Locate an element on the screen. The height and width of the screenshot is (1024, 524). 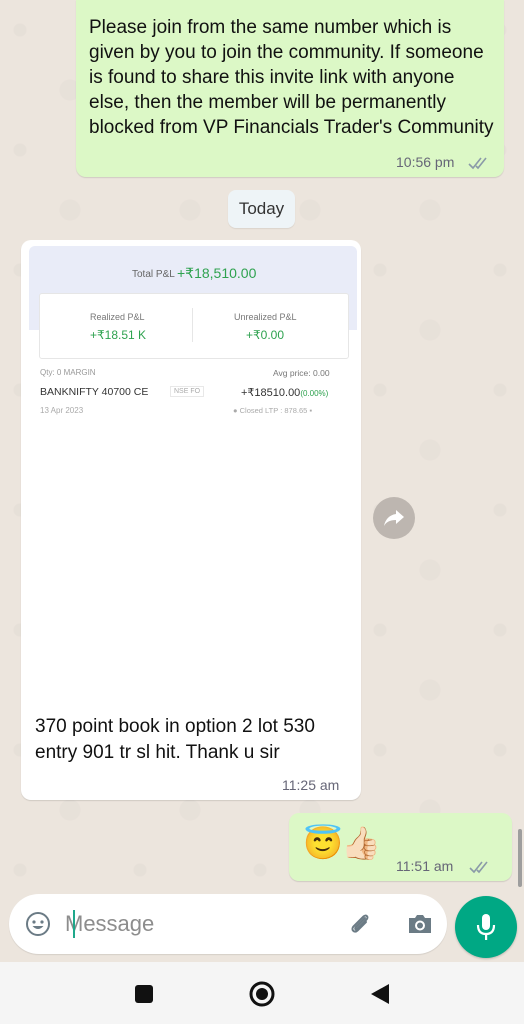
message-input is located at coordinates (195, 924).